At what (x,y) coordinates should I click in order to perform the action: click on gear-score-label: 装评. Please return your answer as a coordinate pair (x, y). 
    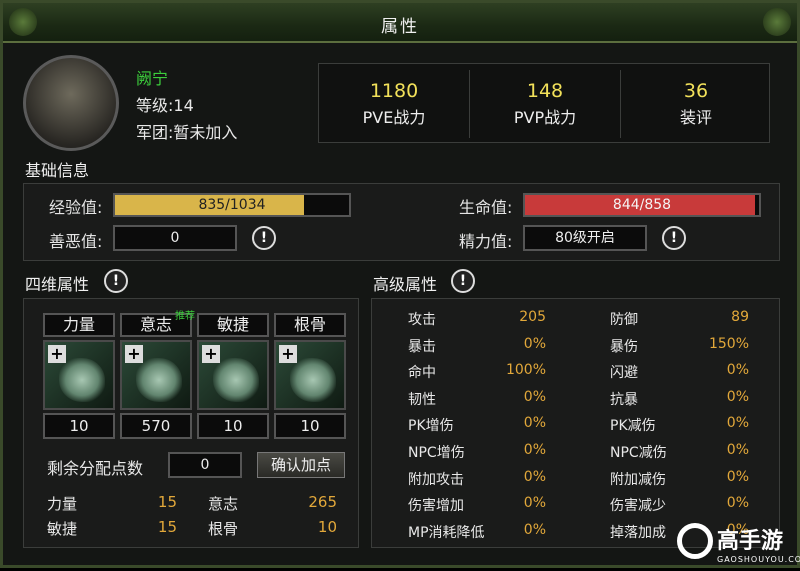
    Looking at the image, I should click on (695, 117).